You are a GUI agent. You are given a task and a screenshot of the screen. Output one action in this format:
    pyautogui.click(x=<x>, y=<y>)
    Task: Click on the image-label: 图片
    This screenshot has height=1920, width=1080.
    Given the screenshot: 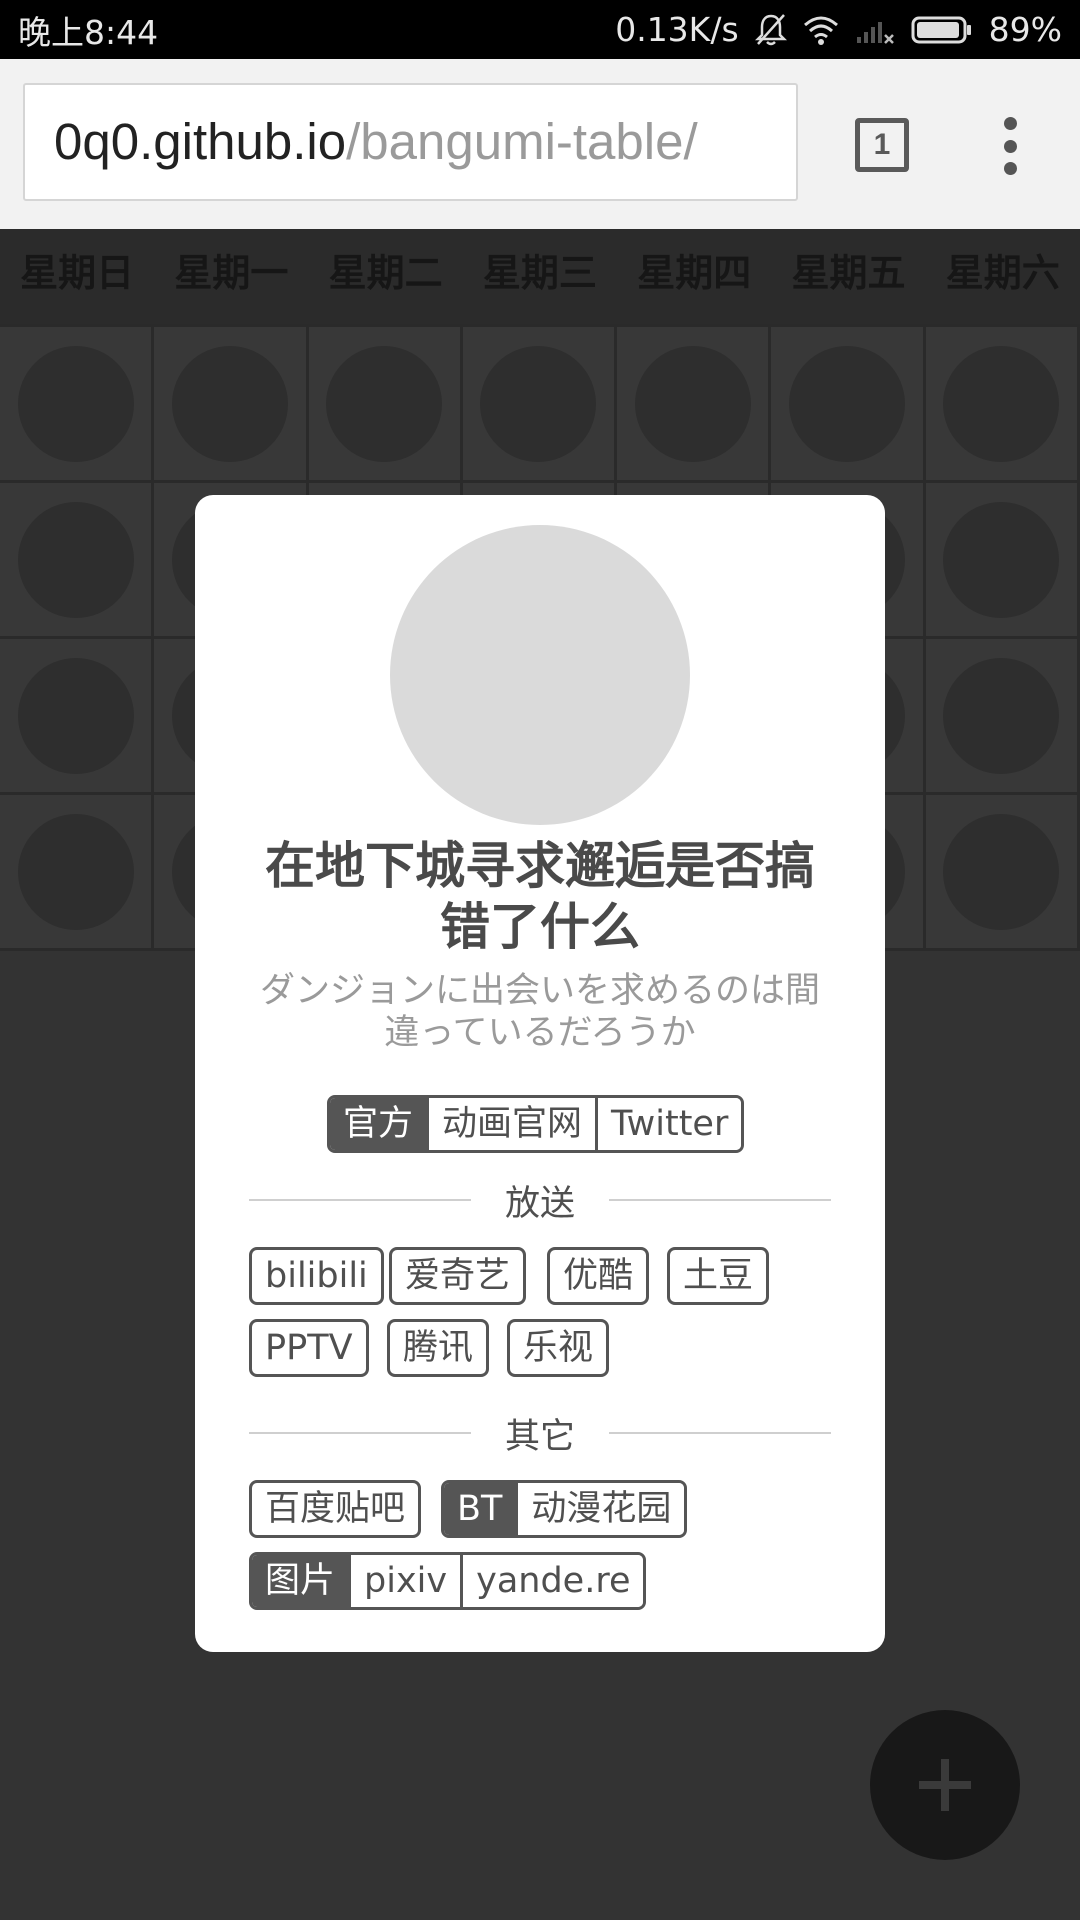 What is the action you would take?
    pyautogui.click(x=300, y=1581)
    